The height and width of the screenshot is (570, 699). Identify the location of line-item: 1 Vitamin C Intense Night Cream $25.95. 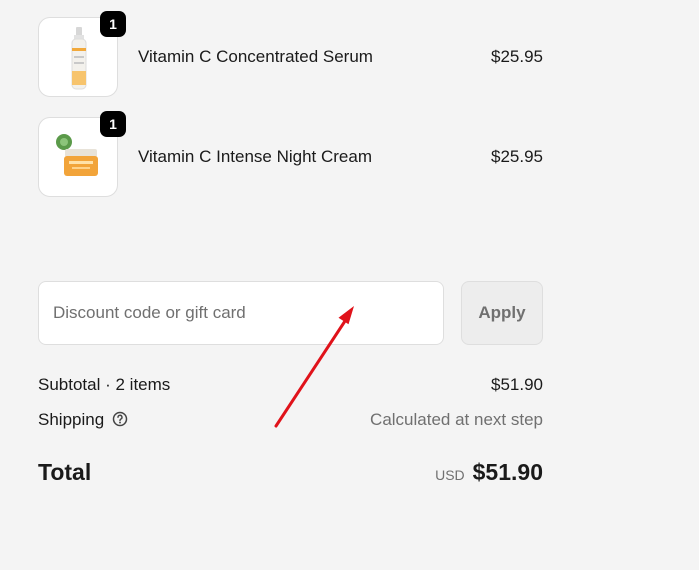
(290, 155).